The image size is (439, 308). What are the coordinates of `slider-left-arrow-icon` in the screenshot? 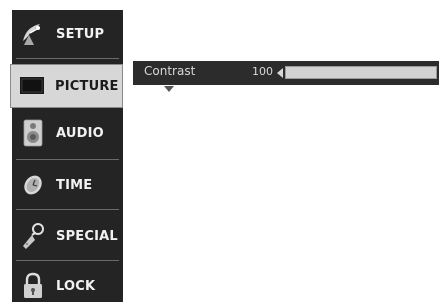 It's located at (280, 73).